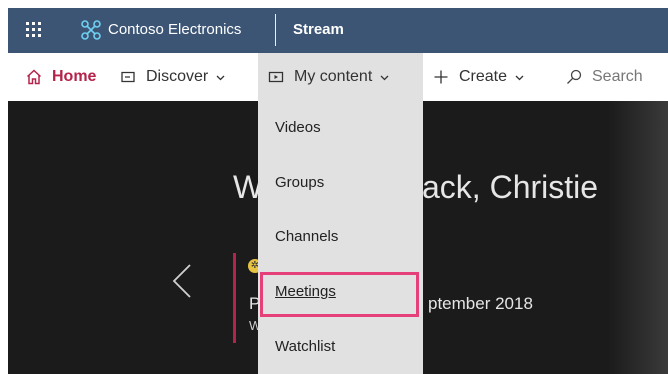  I want to click on nav-create-label: Create, so click(483, 76).